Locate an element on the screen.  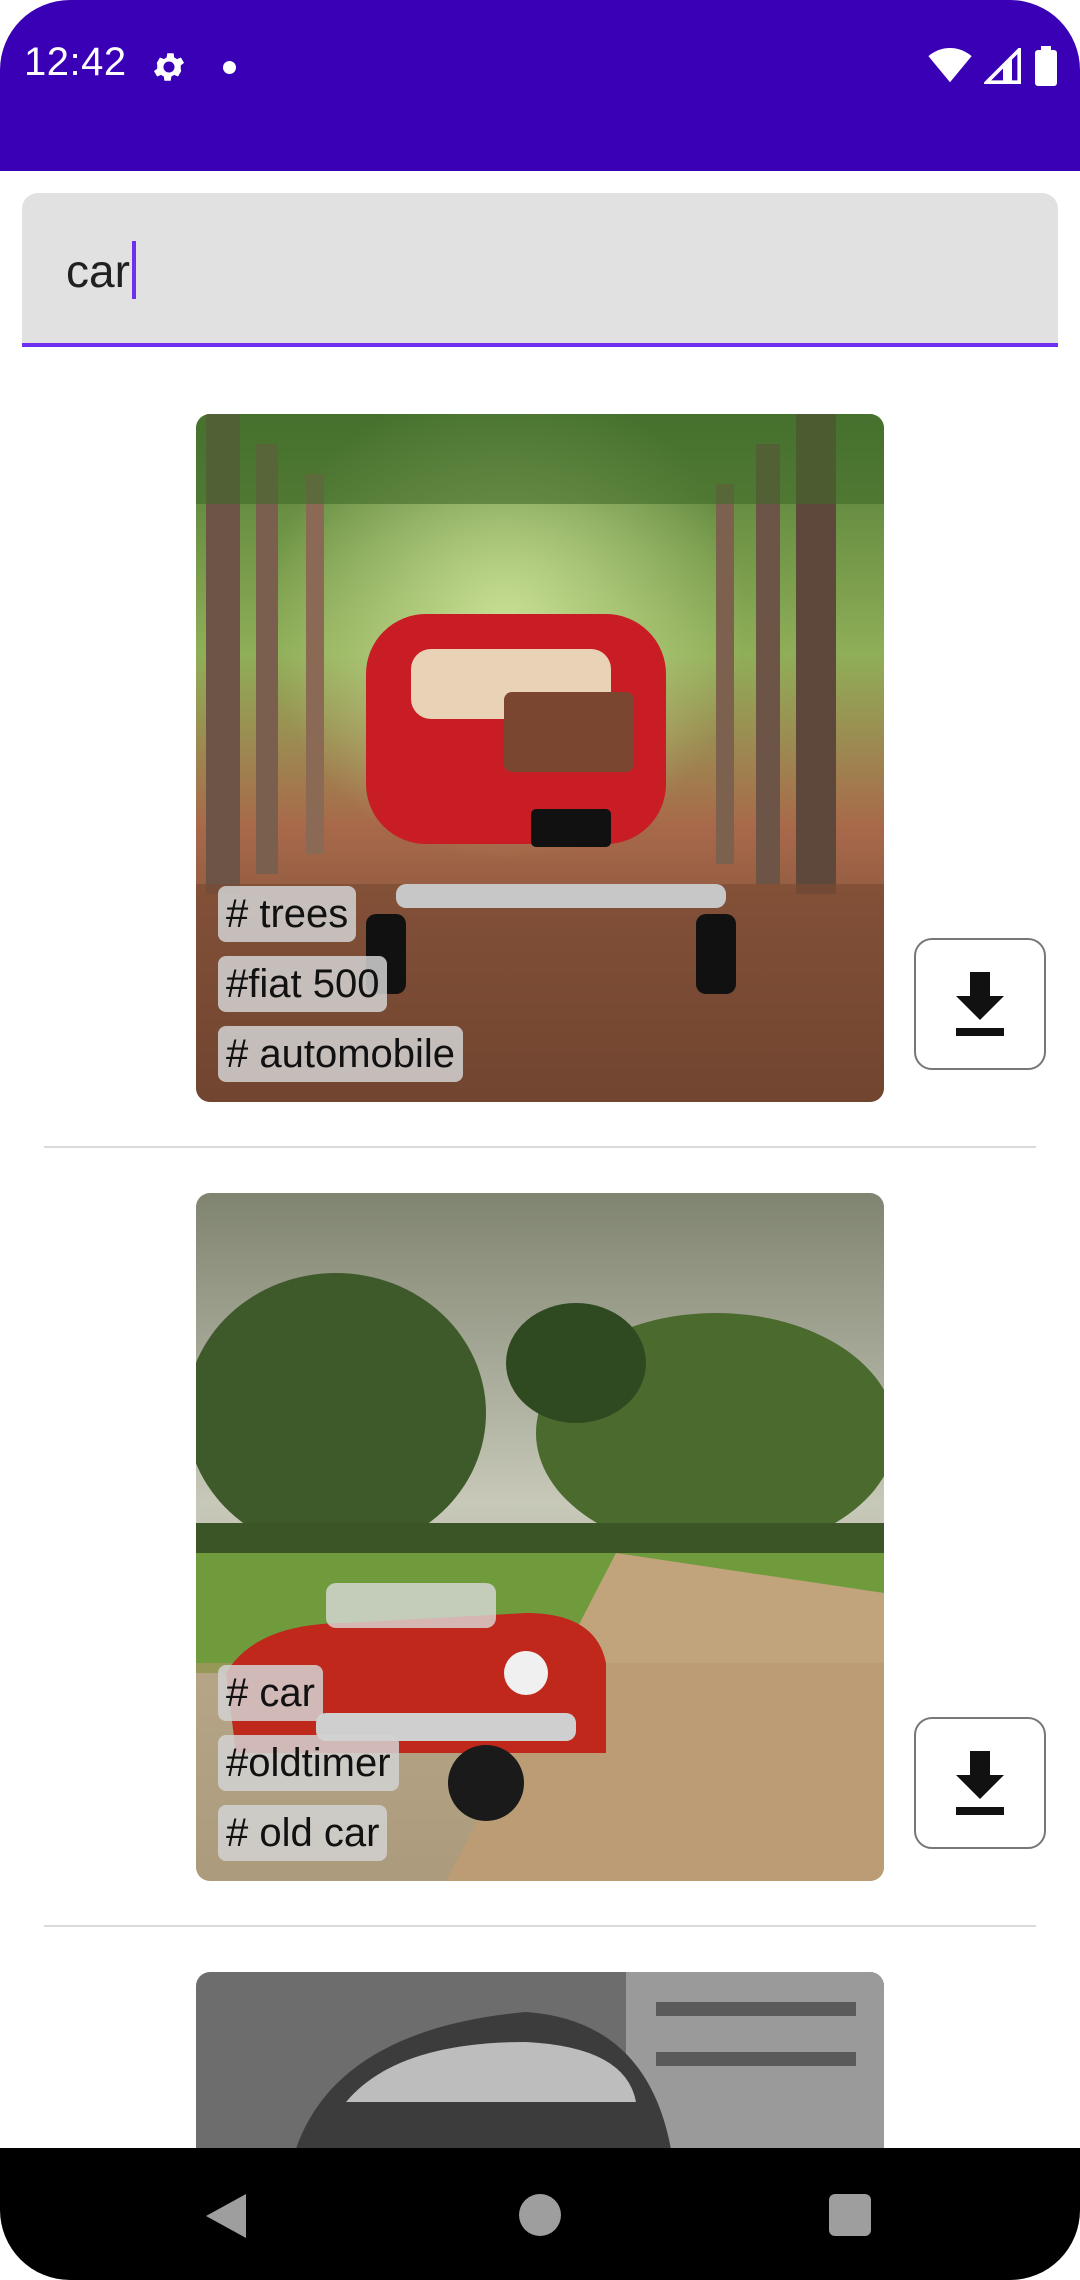
search-field: car is located at coordinates (540, 270).